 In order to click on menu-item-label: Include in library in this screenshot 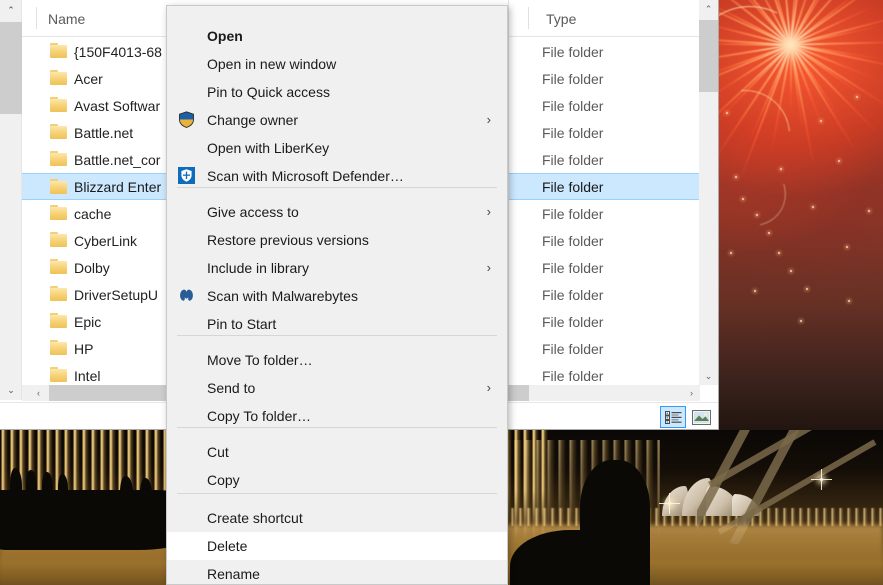, I will do `click(258, 268)`.